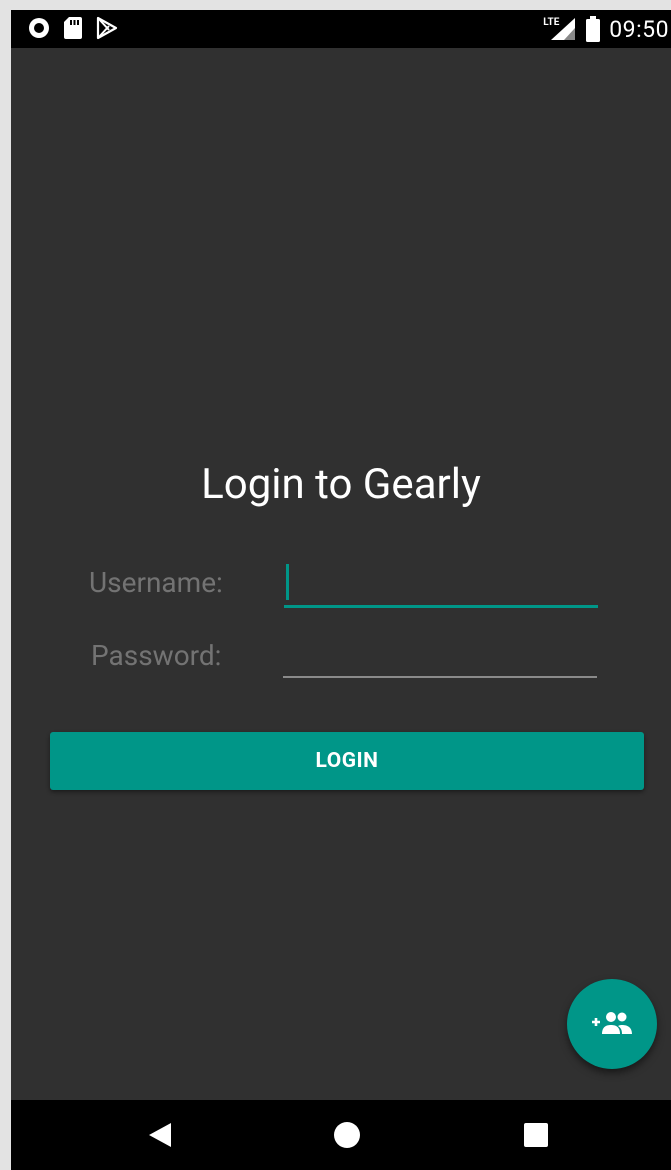 This screenshot has height=1170, width=671. Describe the element at coordinates (536, 1135) in the screenshot. I see `recents-icon` at that location.